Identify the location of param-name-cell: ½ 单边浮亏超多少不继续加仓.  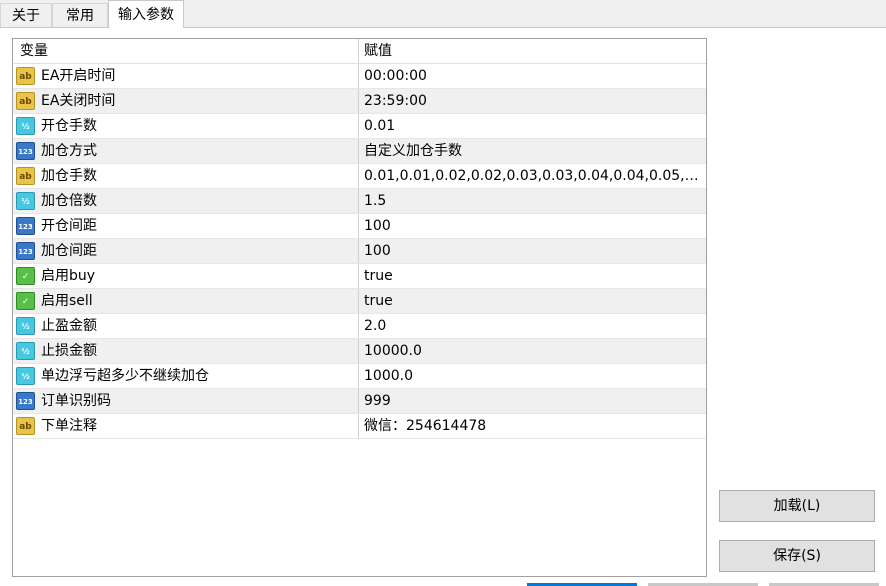
(185, 376).